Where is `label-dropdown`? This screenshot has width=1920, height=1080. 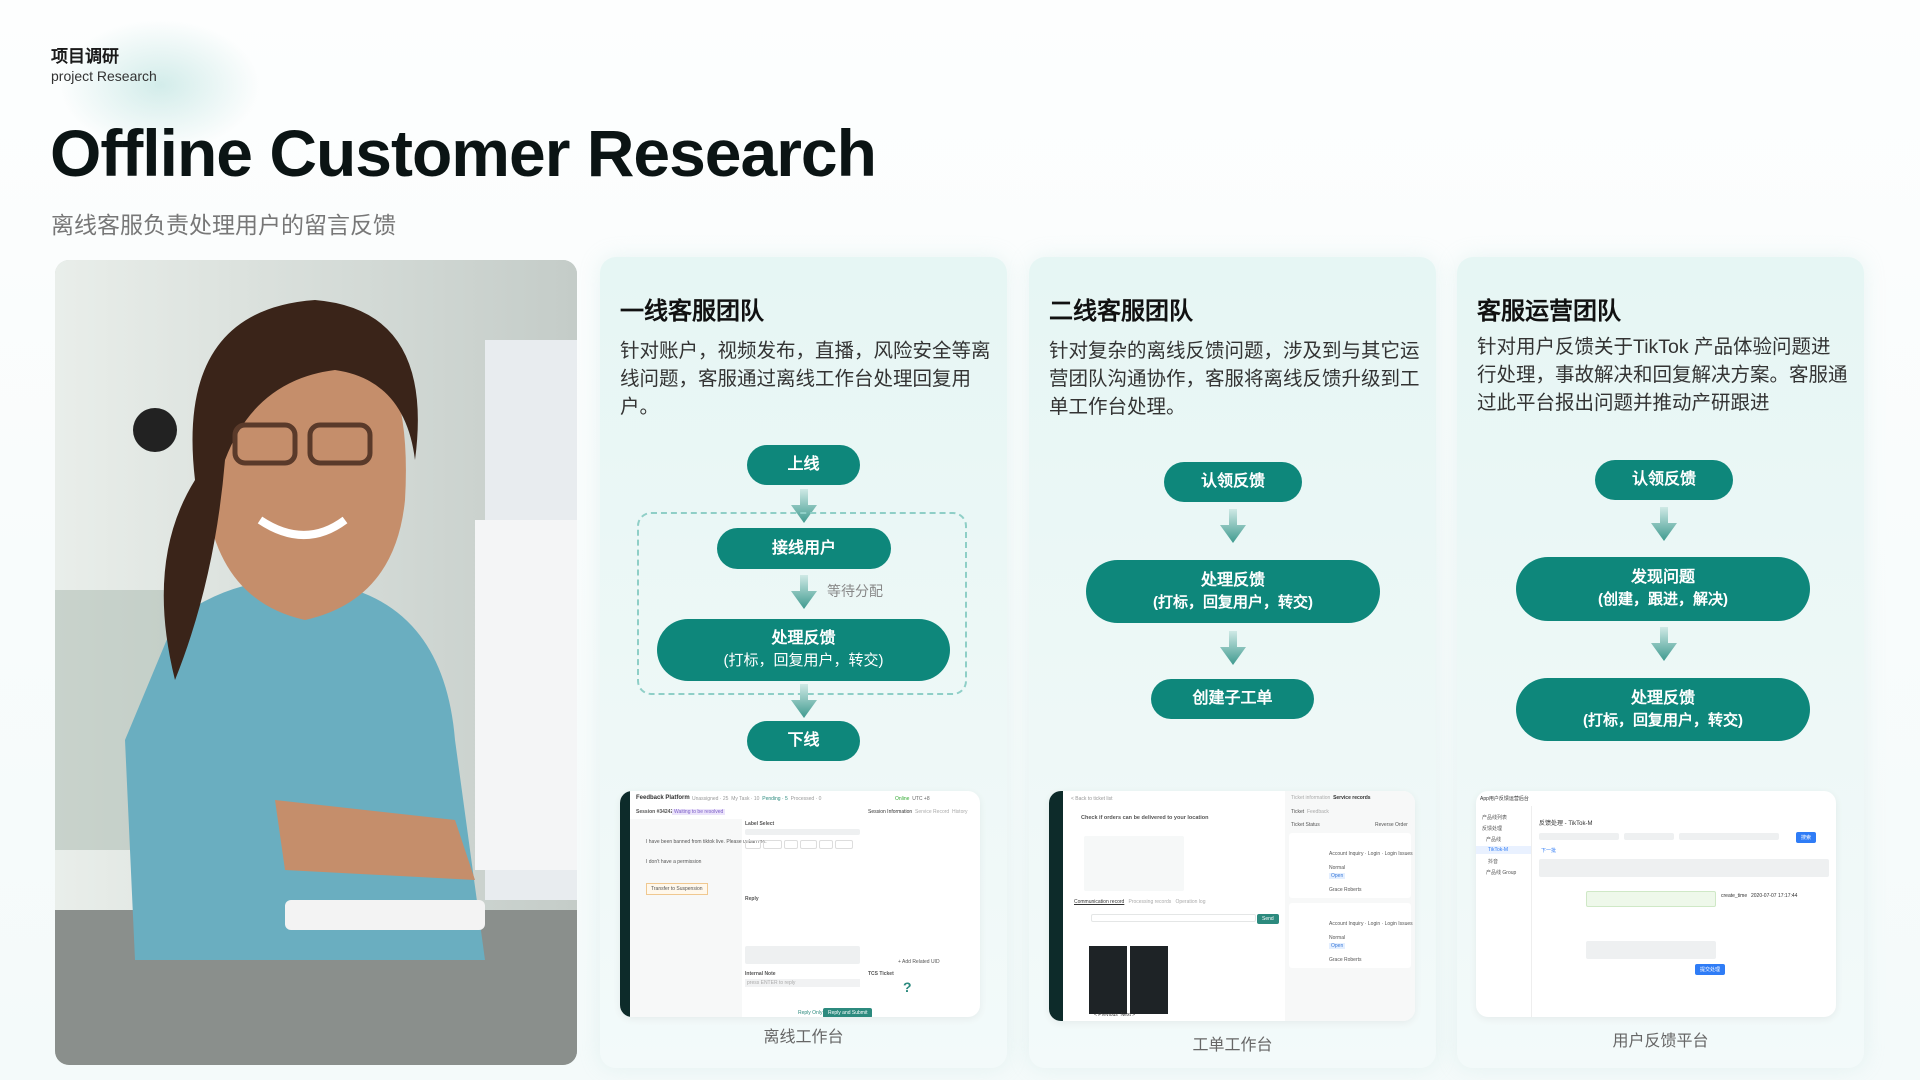 label-dropdown is located at coordinates (802, 832).